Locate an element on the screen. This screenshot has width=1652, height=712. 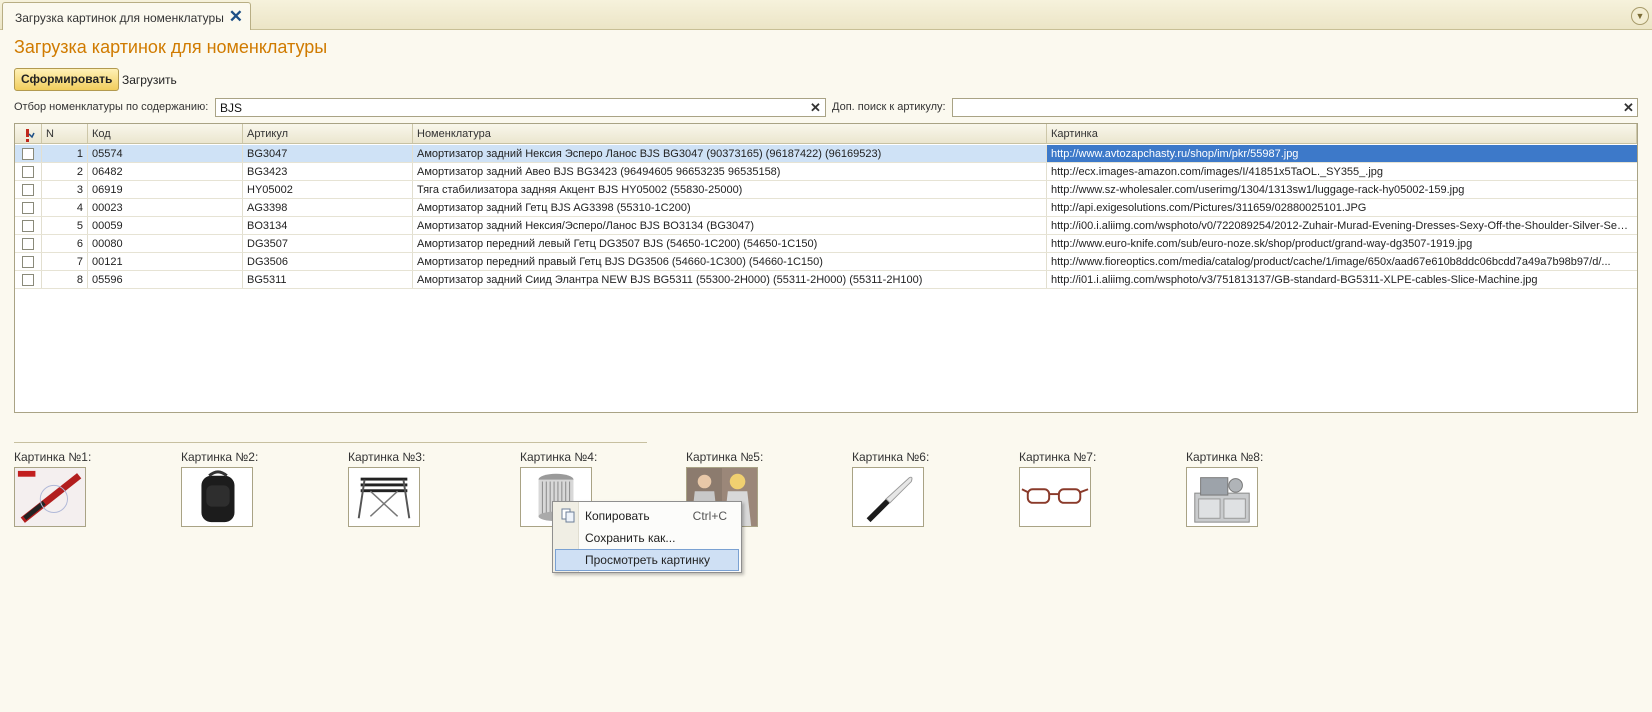
row-code: 06482 is located at coordinates (165, 171).